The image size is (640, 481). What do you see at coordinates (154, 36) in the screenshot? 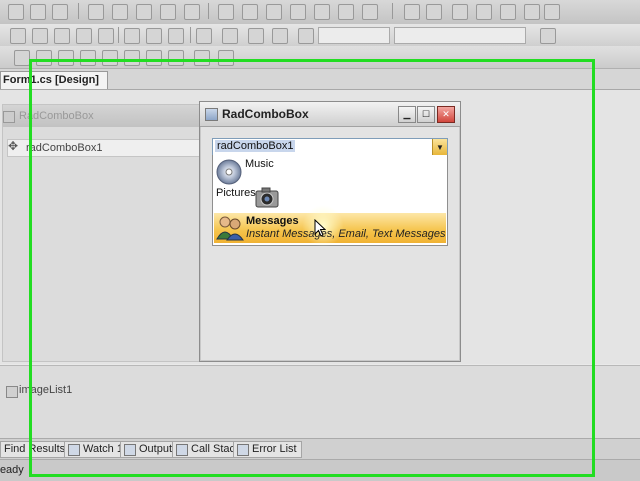
I see `copy-icon` at bounding box center [154, 36].